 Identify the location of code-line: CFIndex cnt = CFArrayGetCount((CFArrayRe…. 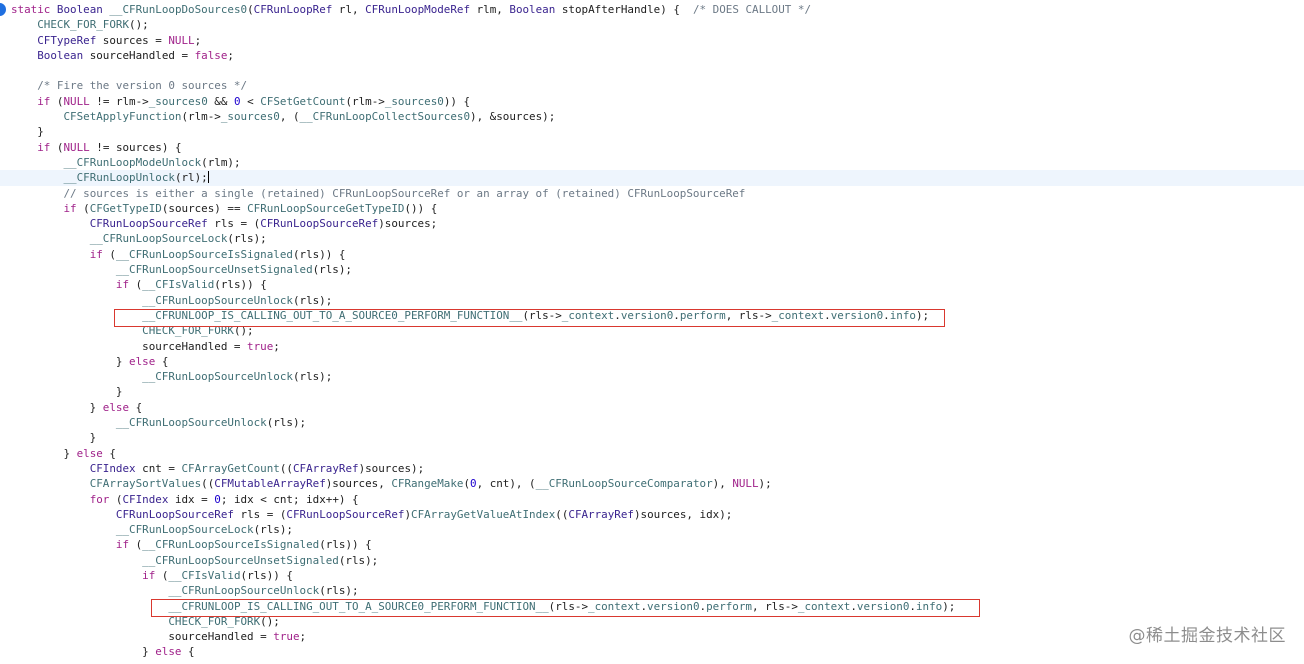
(657, 468).